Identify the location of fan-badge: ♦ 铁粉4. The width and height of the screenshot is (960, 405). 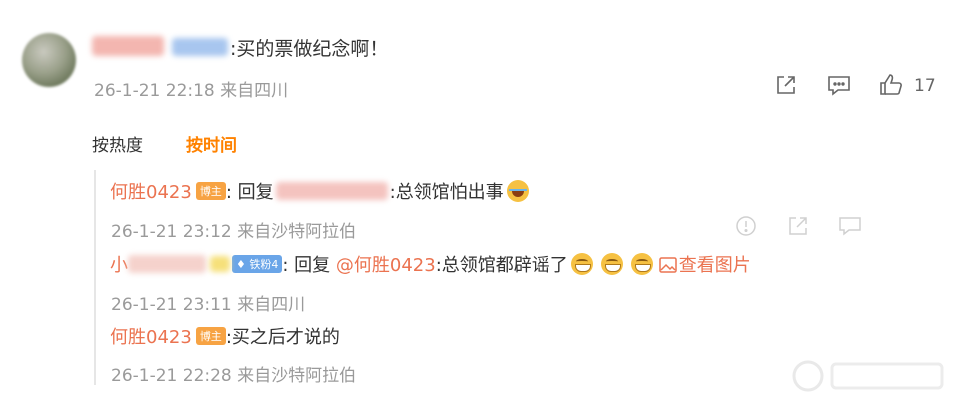
(257, 264).